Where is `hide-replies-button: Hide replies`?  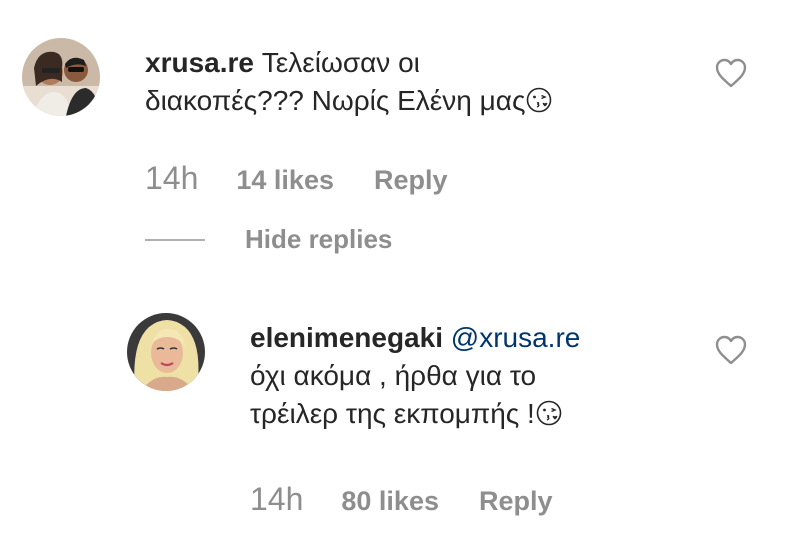
hide-replies-button: Hide replies is located at coordinates (268, 239).